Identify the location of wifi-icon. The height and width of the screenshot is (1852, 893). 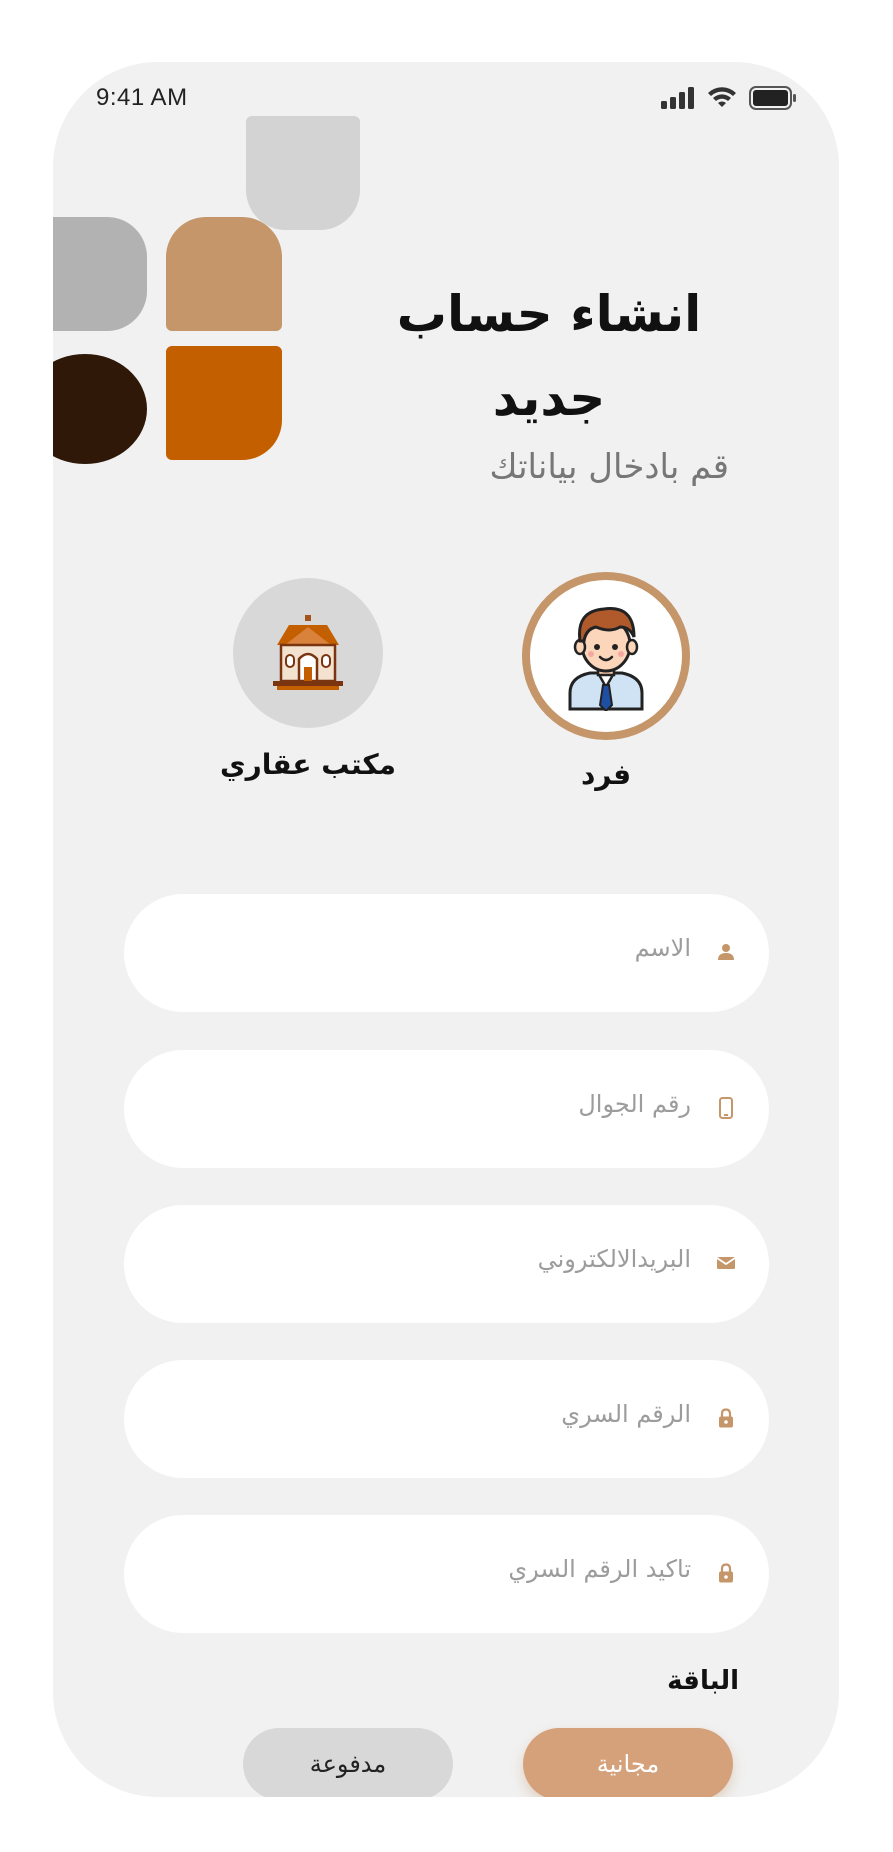
(722, 97).